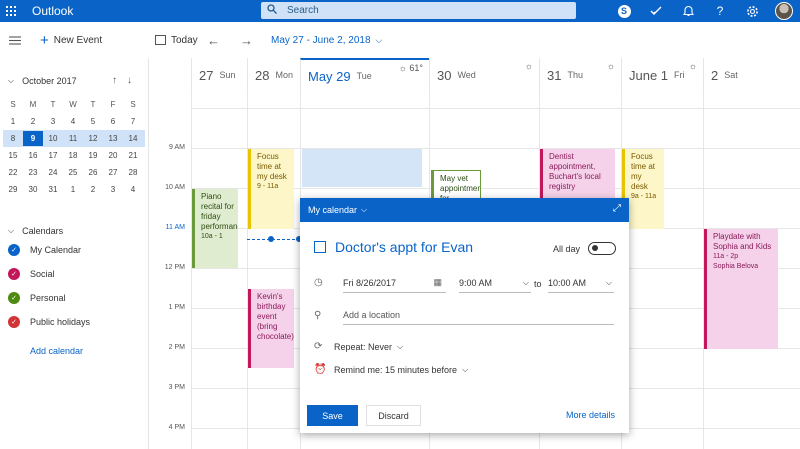  What do you see at coordinates (256, 40) in the screenshot?
I see `next-arrow-icon: →` at bounding box center [256, 40].